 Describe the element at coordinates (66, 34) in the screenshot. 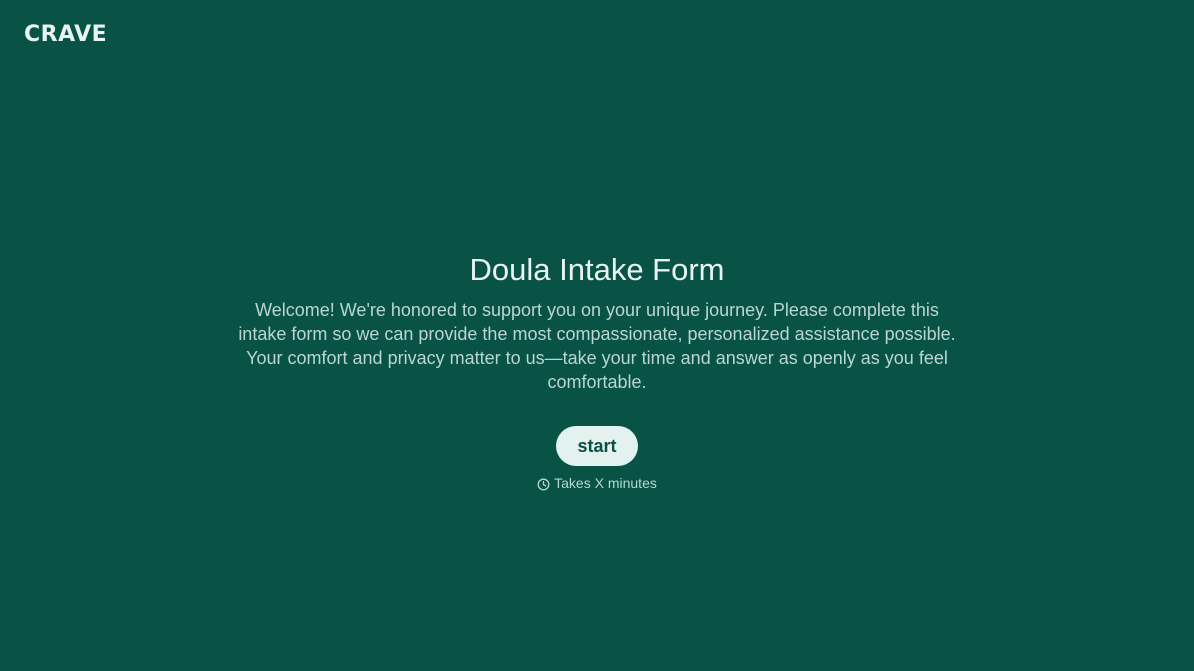

I see `crave-logo: CRAVE` at that location.